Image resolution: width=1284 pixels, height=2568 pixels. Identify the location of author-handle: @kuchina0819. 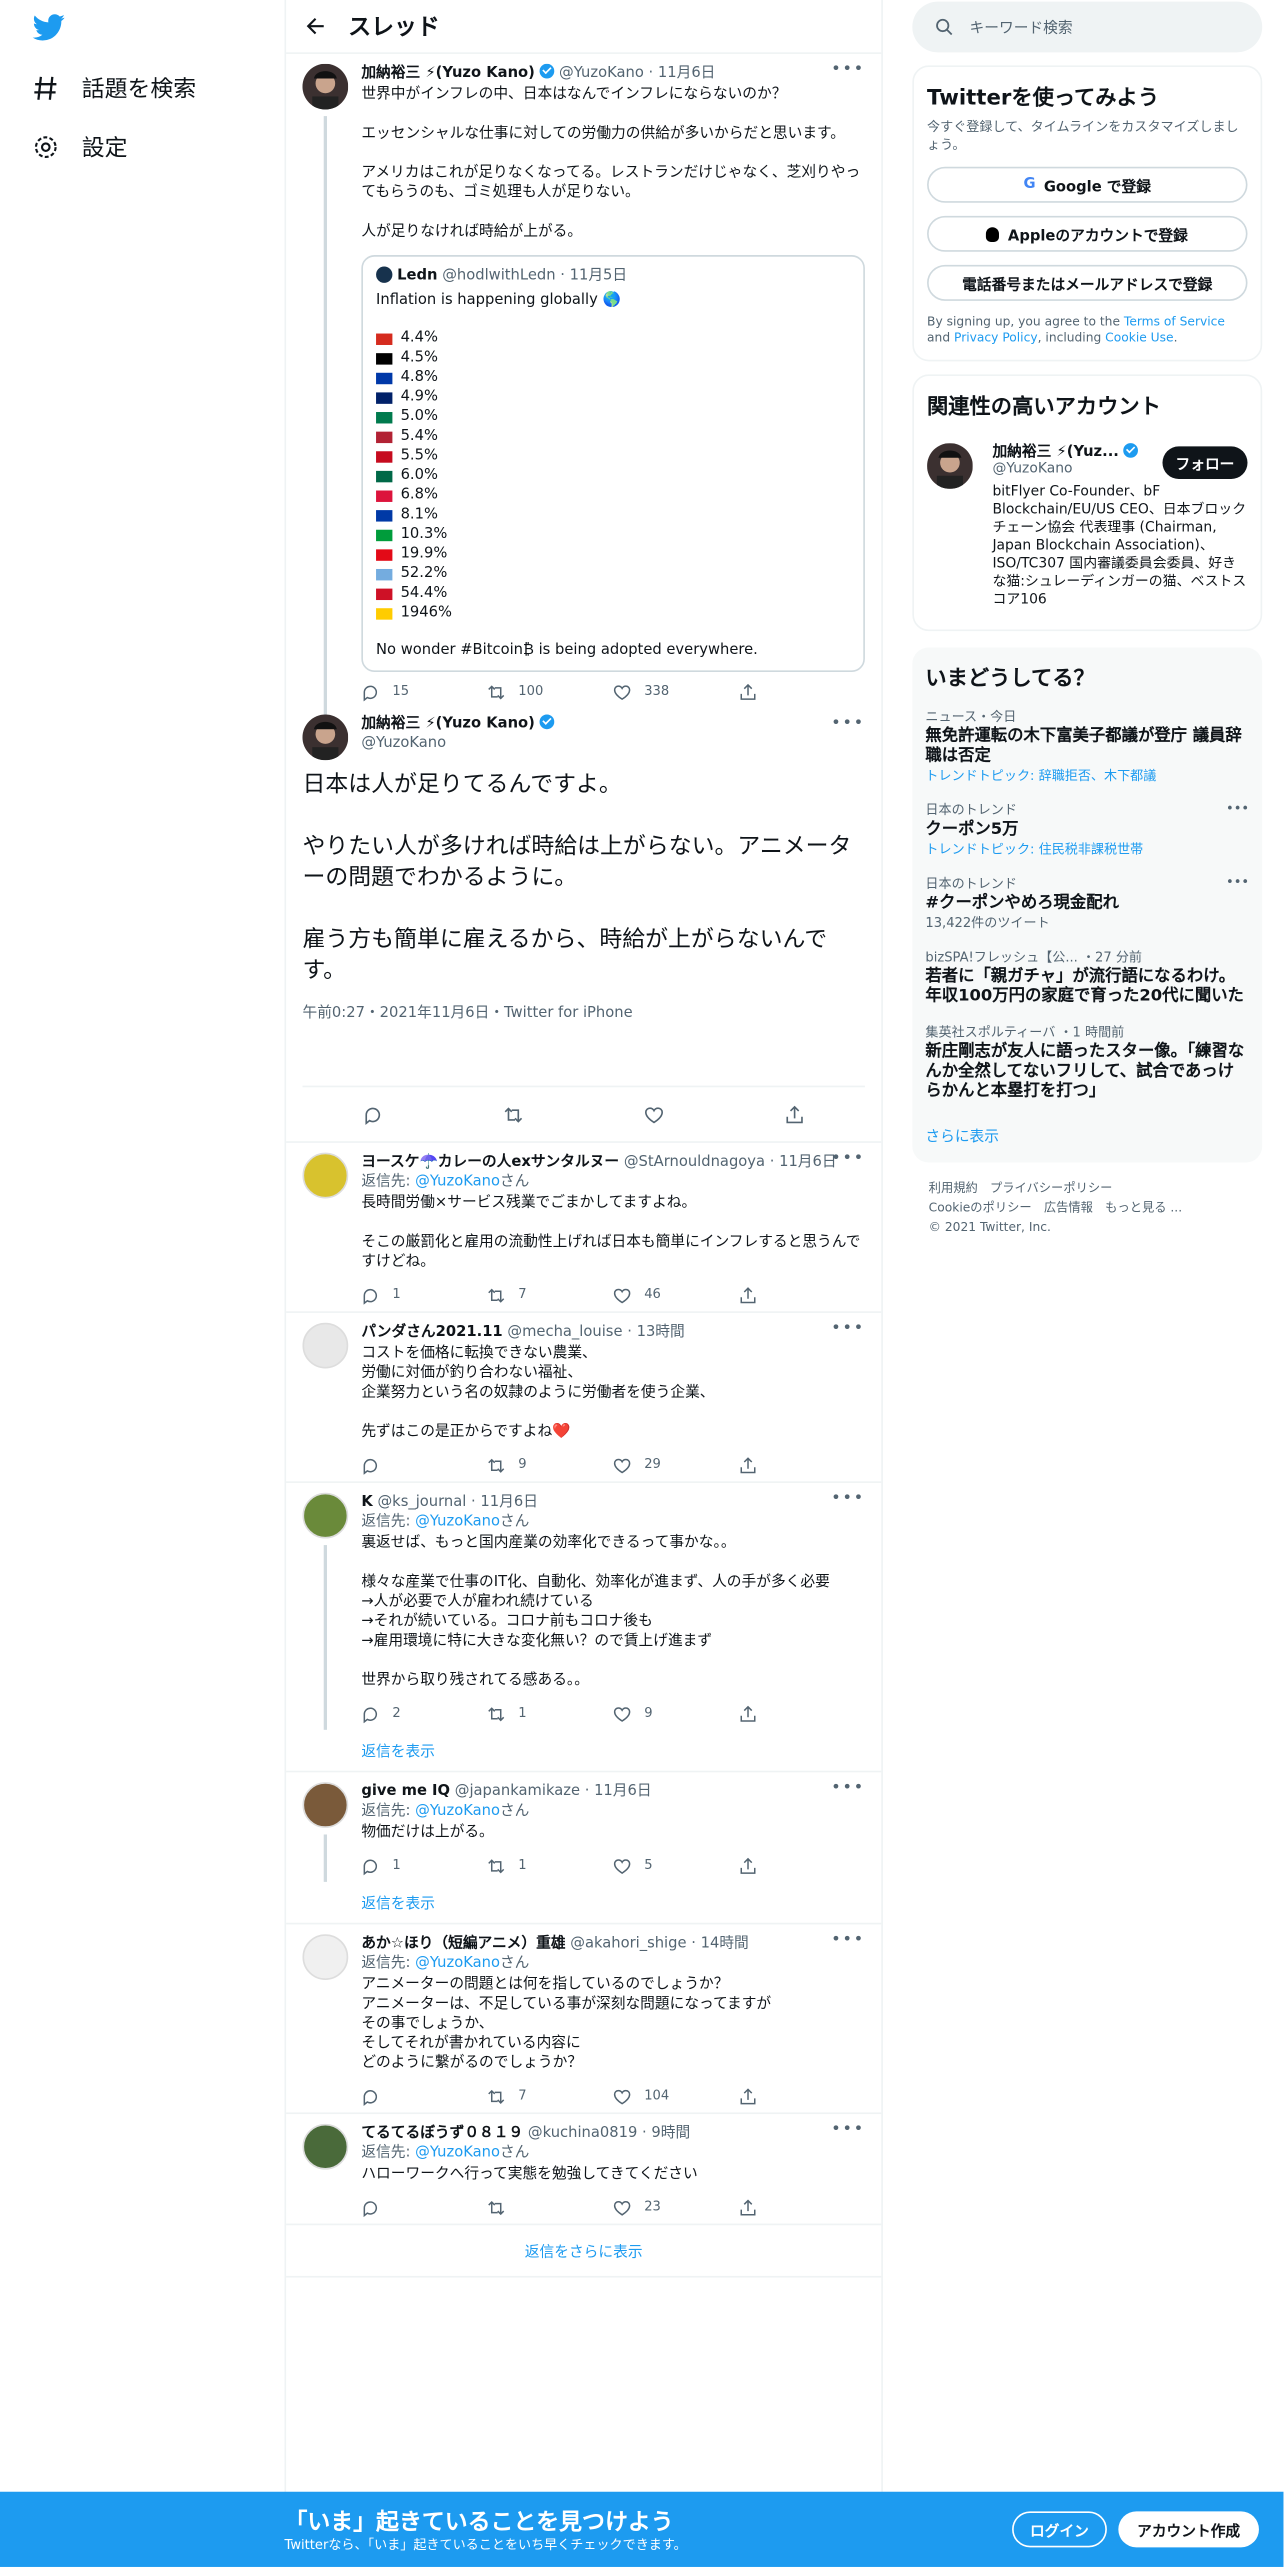
(582, 2134).